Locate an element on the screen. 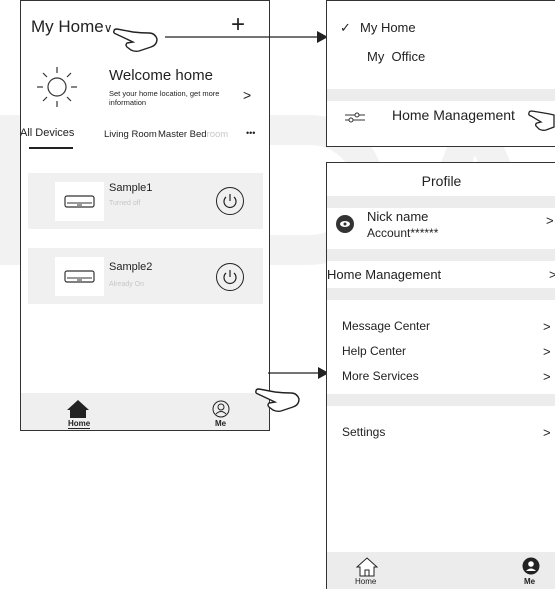 The height and width of the screenshot is (589, 555). menu-more-services: More Services is located at coordinates (380, 376).